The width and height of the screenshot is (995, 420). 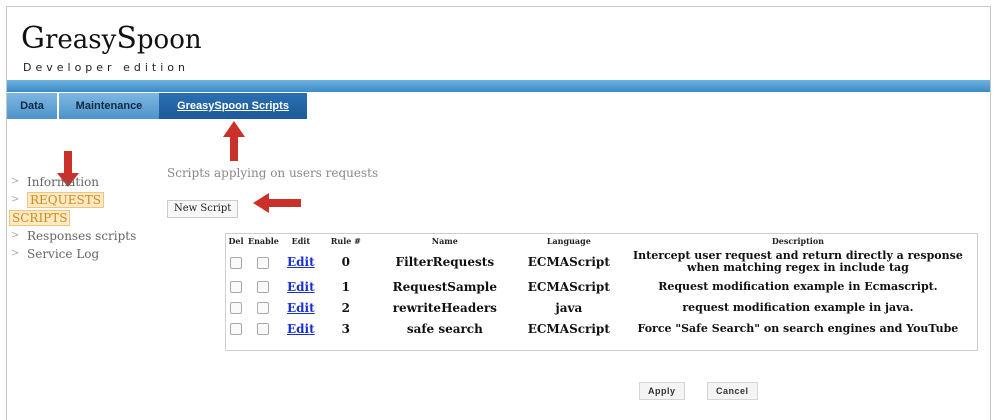 I want to click on nav-item-requests-scripts-wrap: SCRIPTS, so click(x=72, y=218).